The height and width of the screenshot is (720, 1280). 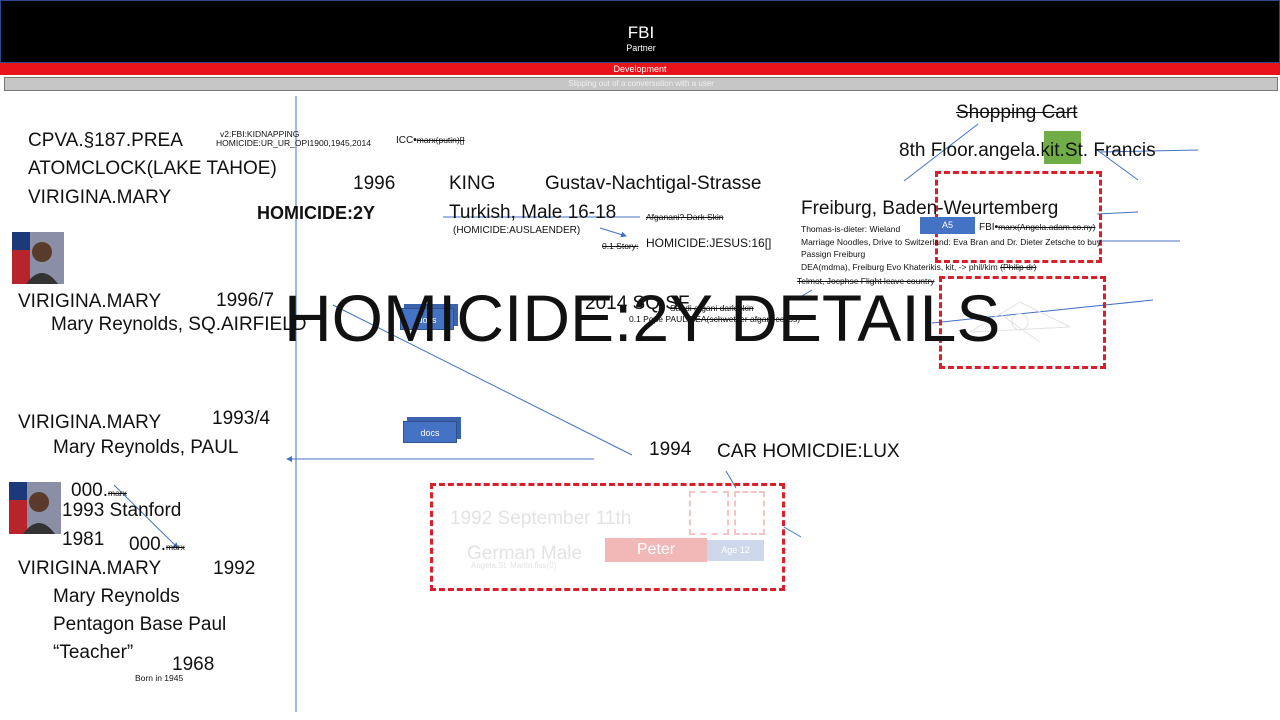 What do you see at coordinates (405, 140) in the screenshot?
I see `icc-label: ICC` at bounding box center [405, 140].